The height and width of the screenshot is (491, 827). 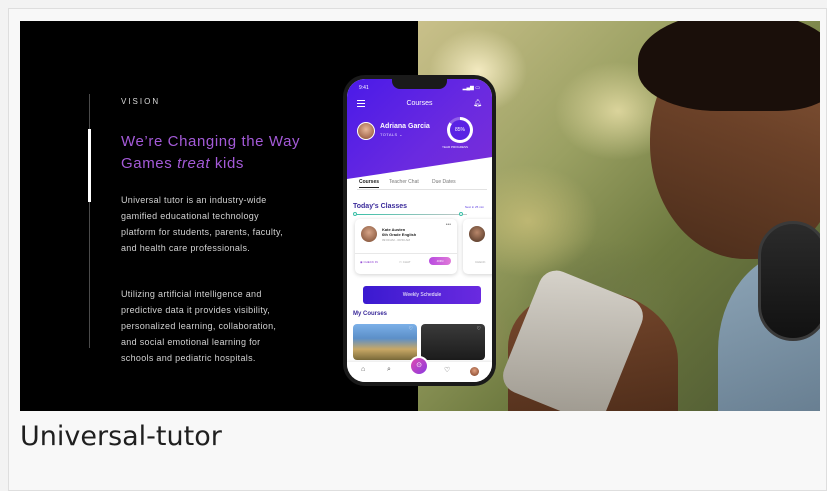 I want to click on tab-courses: Courses, so click(x=369, y=183).